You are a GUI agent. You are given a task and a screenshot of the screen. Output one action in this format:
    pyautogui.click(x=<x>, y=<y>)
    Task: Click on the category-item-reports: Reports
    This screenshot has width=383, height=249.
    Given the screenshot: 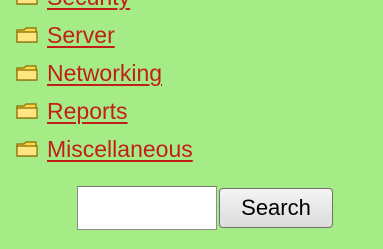 What is the action you would take?
    pyautogui.click(x=104, y=111)
    